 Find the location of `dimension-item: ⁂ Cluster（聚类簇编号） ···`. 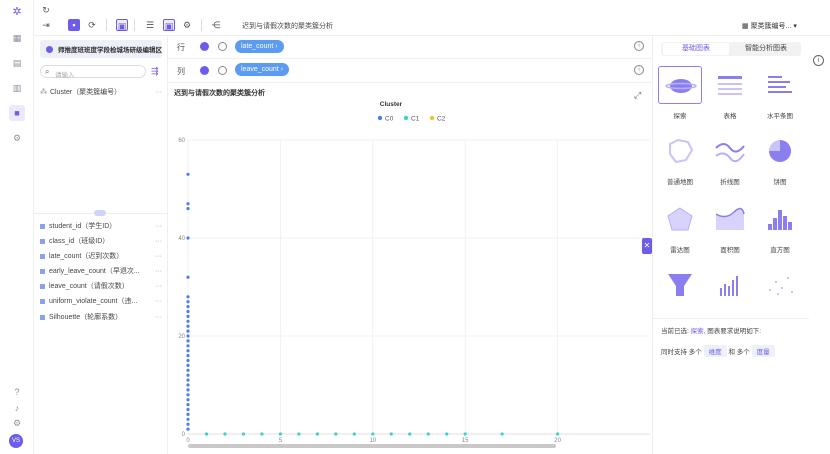

dimension-item: ⁂ Cluster（聚类簇编号） ··· is located at coordinates (103, 93).